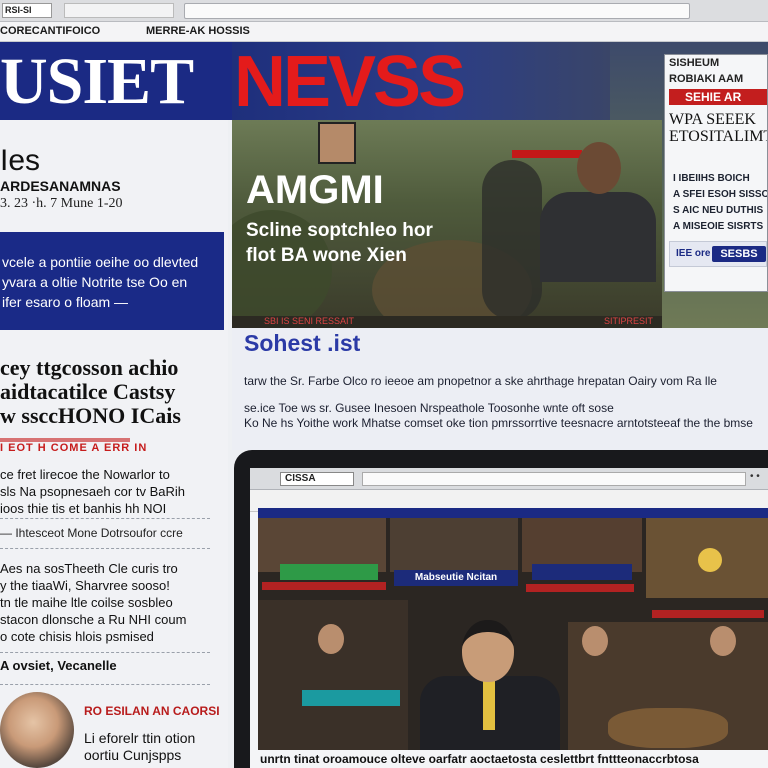 The width and height of the screenshot is (768, 768). Describe the element at coordinates (447, 322) in the screenshot. I see `hero-ticker: SBI IS SENI RESSAIT SITIPRESIT` at that location.